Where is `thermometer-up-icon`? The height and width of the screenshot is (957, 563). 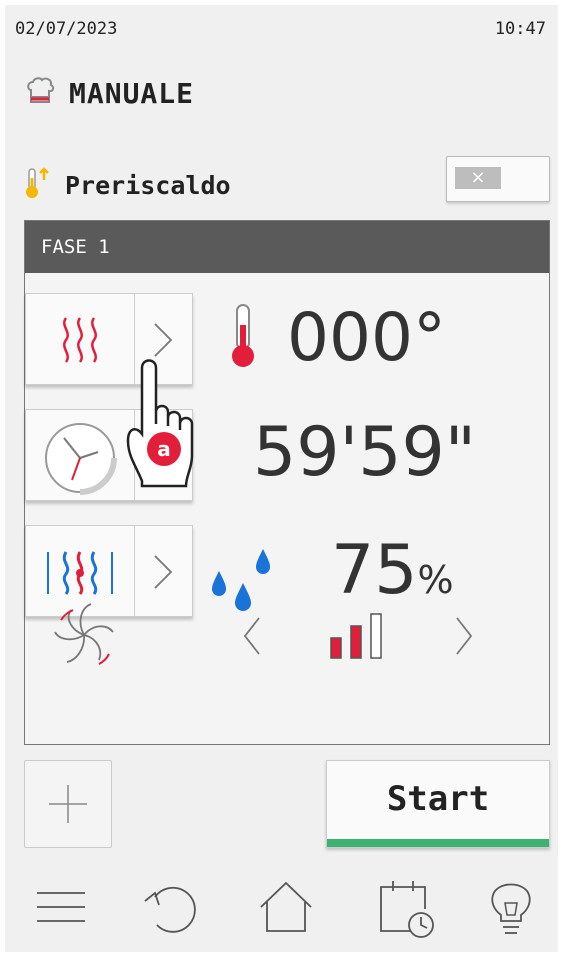
thermometer-up-icon is located at coordinates (38, 185).